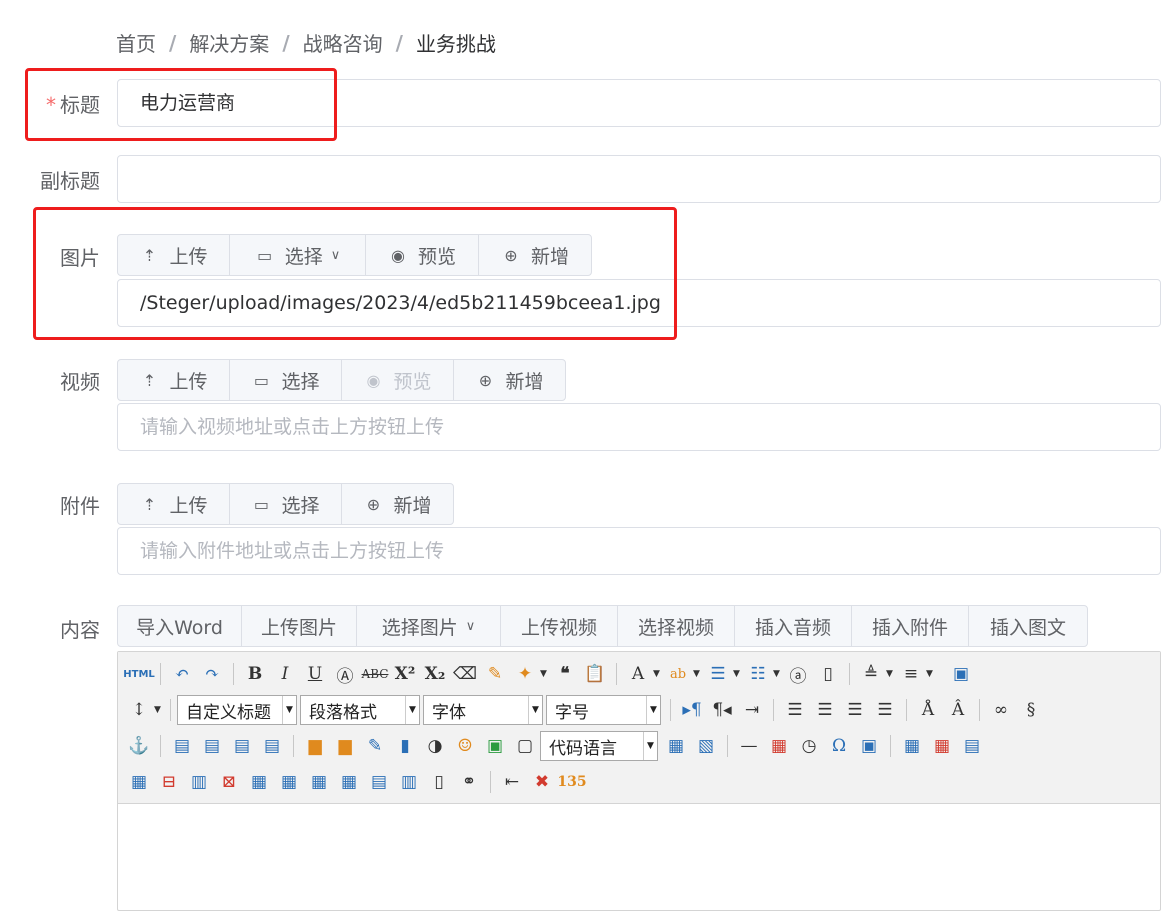 The image size is (1172, 911). What do you see at coordinates (173, 504) in the screenshot?
I see `attachment-upload-button: ⇡ 上传` at bounding box center [173, 504].